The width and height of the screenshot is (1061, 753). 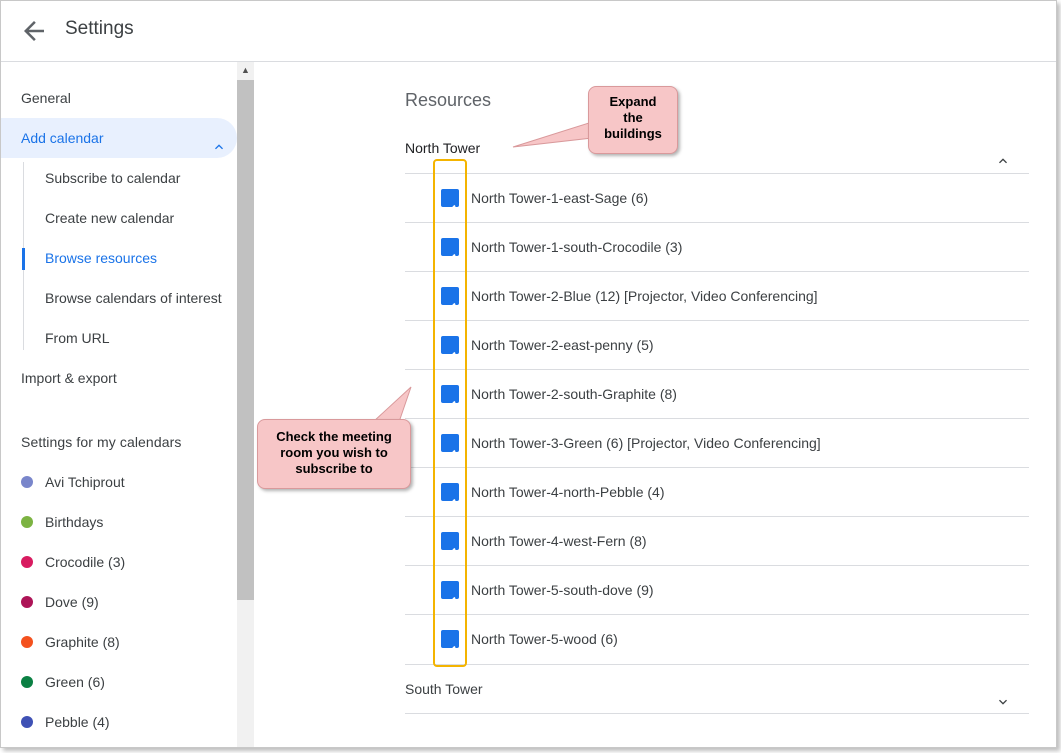 I want to click on room-label: North Tower-1-east-Sage (6), so click(x=560, y=198).